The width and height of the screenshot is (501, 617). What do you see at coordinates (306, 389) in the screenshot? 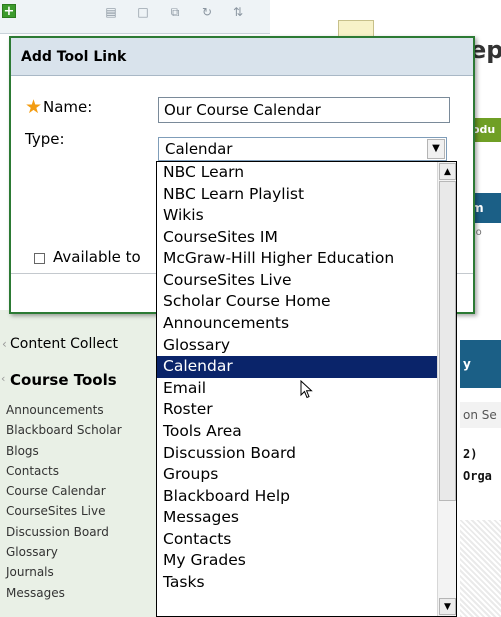
I see `mouse-pointer-icon` at bounding box center [306, 389].